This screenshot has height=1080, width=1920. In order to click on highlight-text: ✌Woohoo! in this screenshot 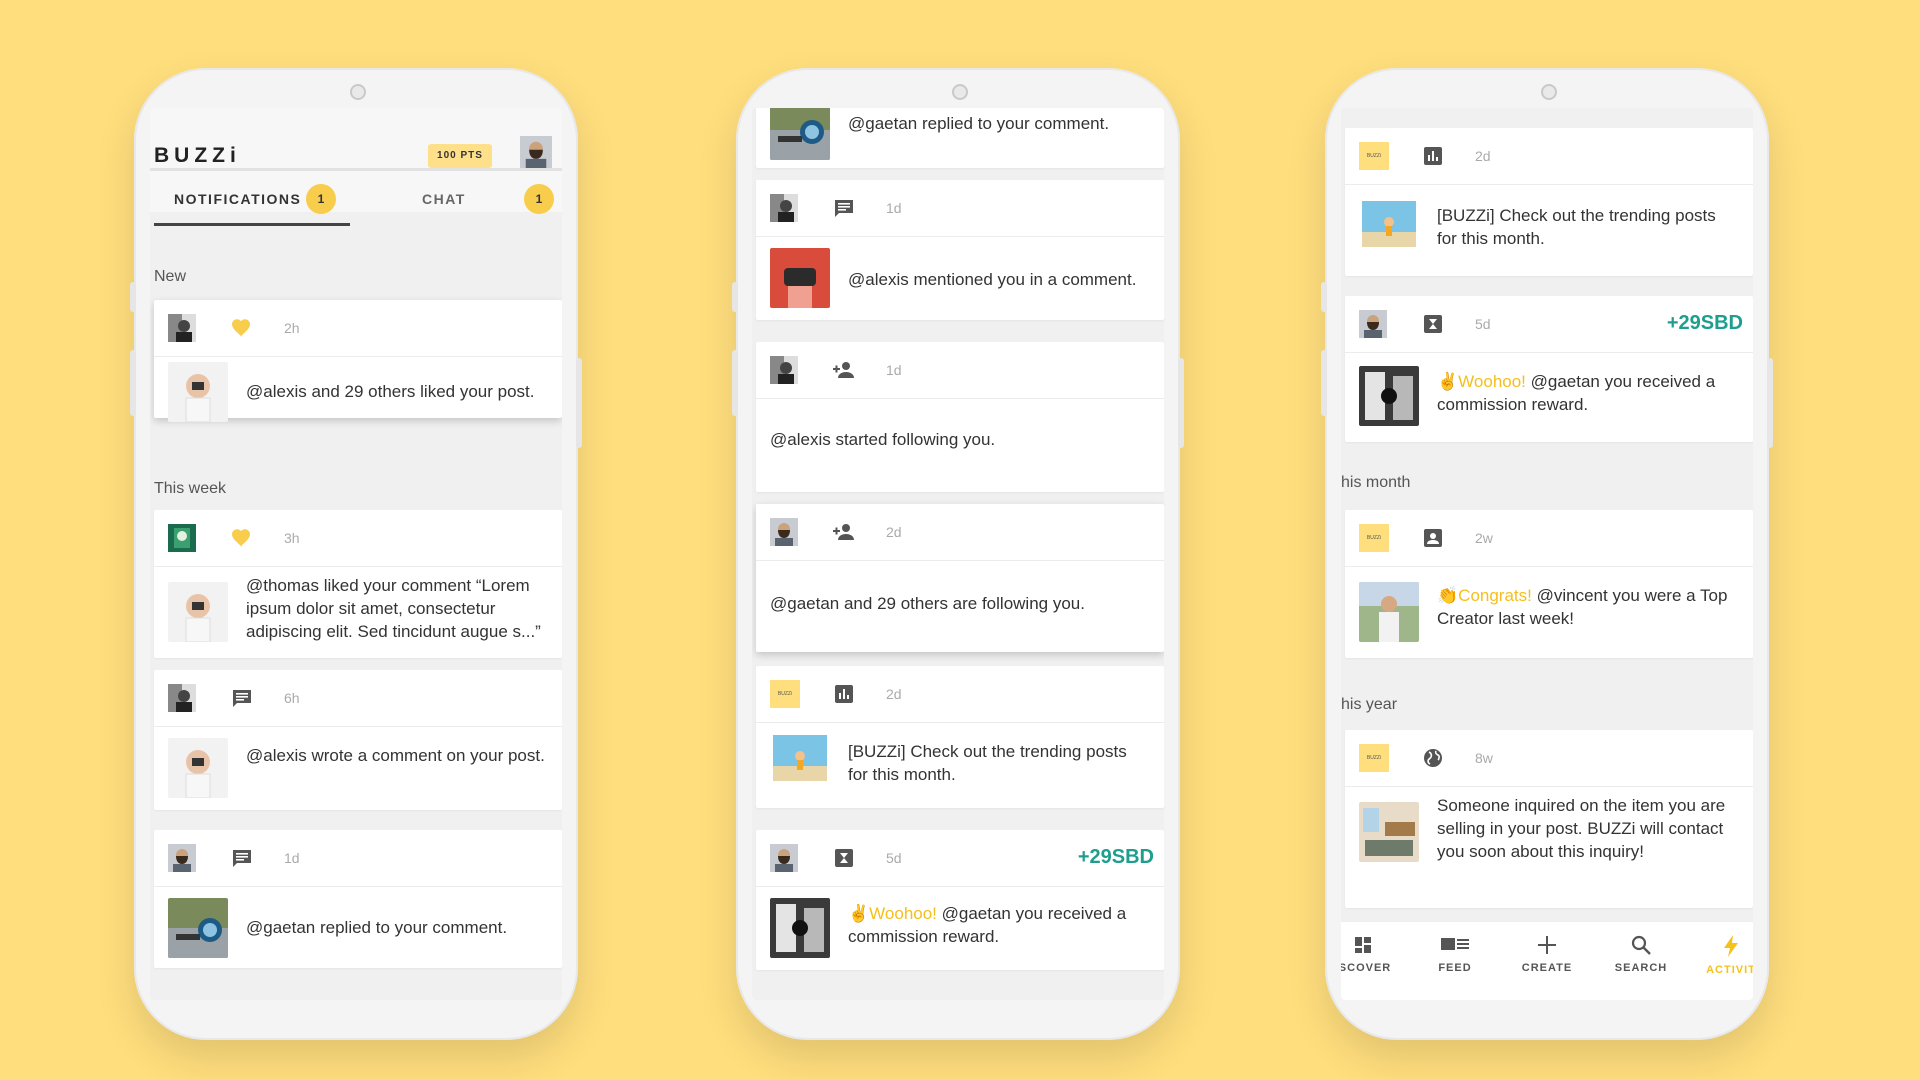, I will do `click(892, 913)`.